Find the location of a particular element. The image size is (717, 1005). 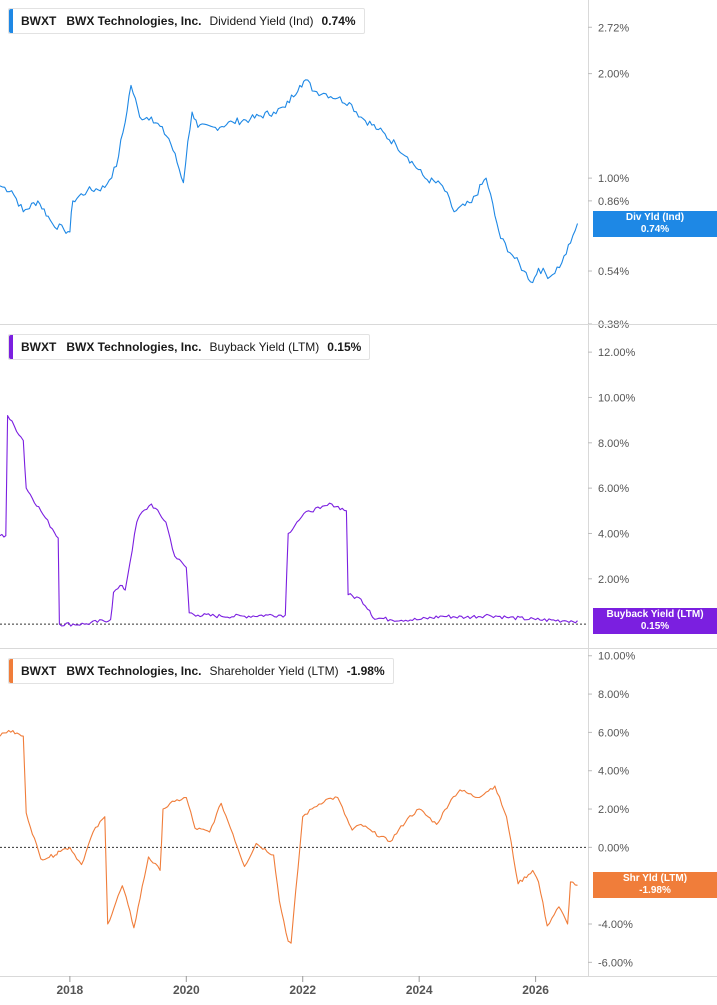

shareholder-y-tick-label: 2.00% is located at coordinates (613, 810).